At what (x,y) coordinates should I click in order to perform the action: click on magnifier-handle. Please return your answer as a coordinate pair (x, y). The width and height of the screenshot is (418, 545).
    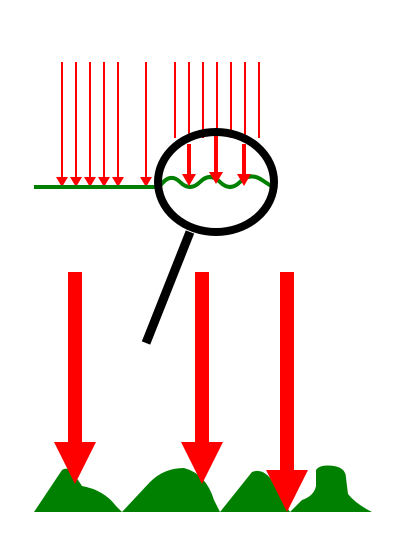
    Looking at the image, I should click on (168, 287).